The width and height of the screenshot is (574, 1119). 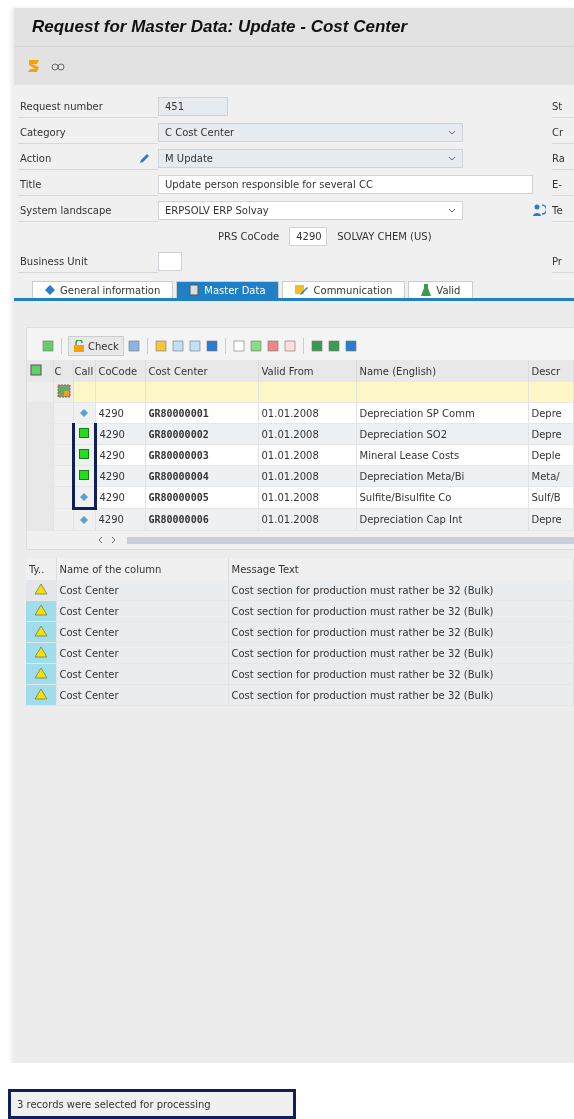 What do you see at coordinates (401, 569) in the screenshot?
I see `column-header: Message Text` at bounding box center [401, 569].